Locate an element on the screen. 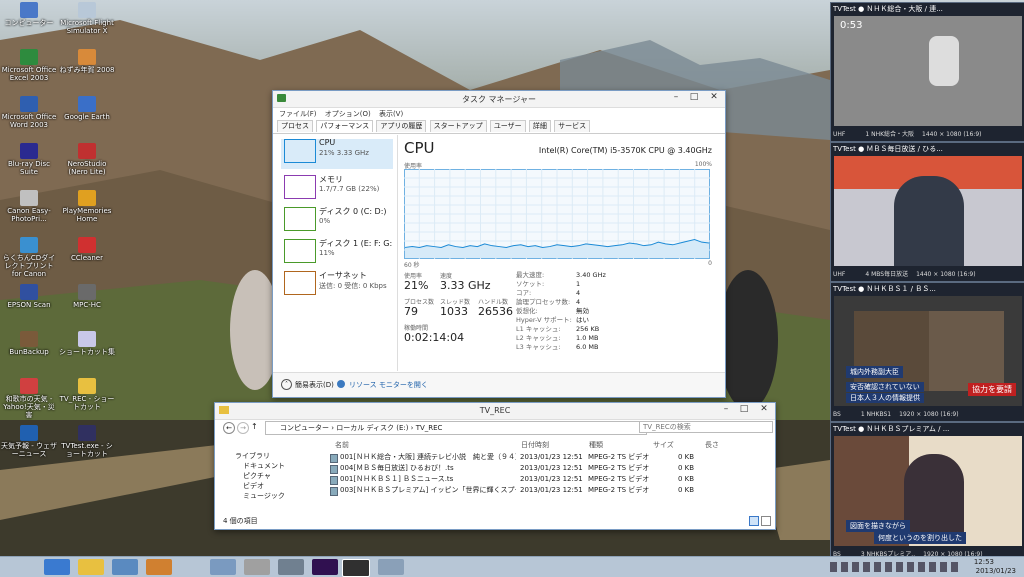  tv-video-screen: 図面を描きながら 何度というのを割り出した is located at coordinates (928, 491).